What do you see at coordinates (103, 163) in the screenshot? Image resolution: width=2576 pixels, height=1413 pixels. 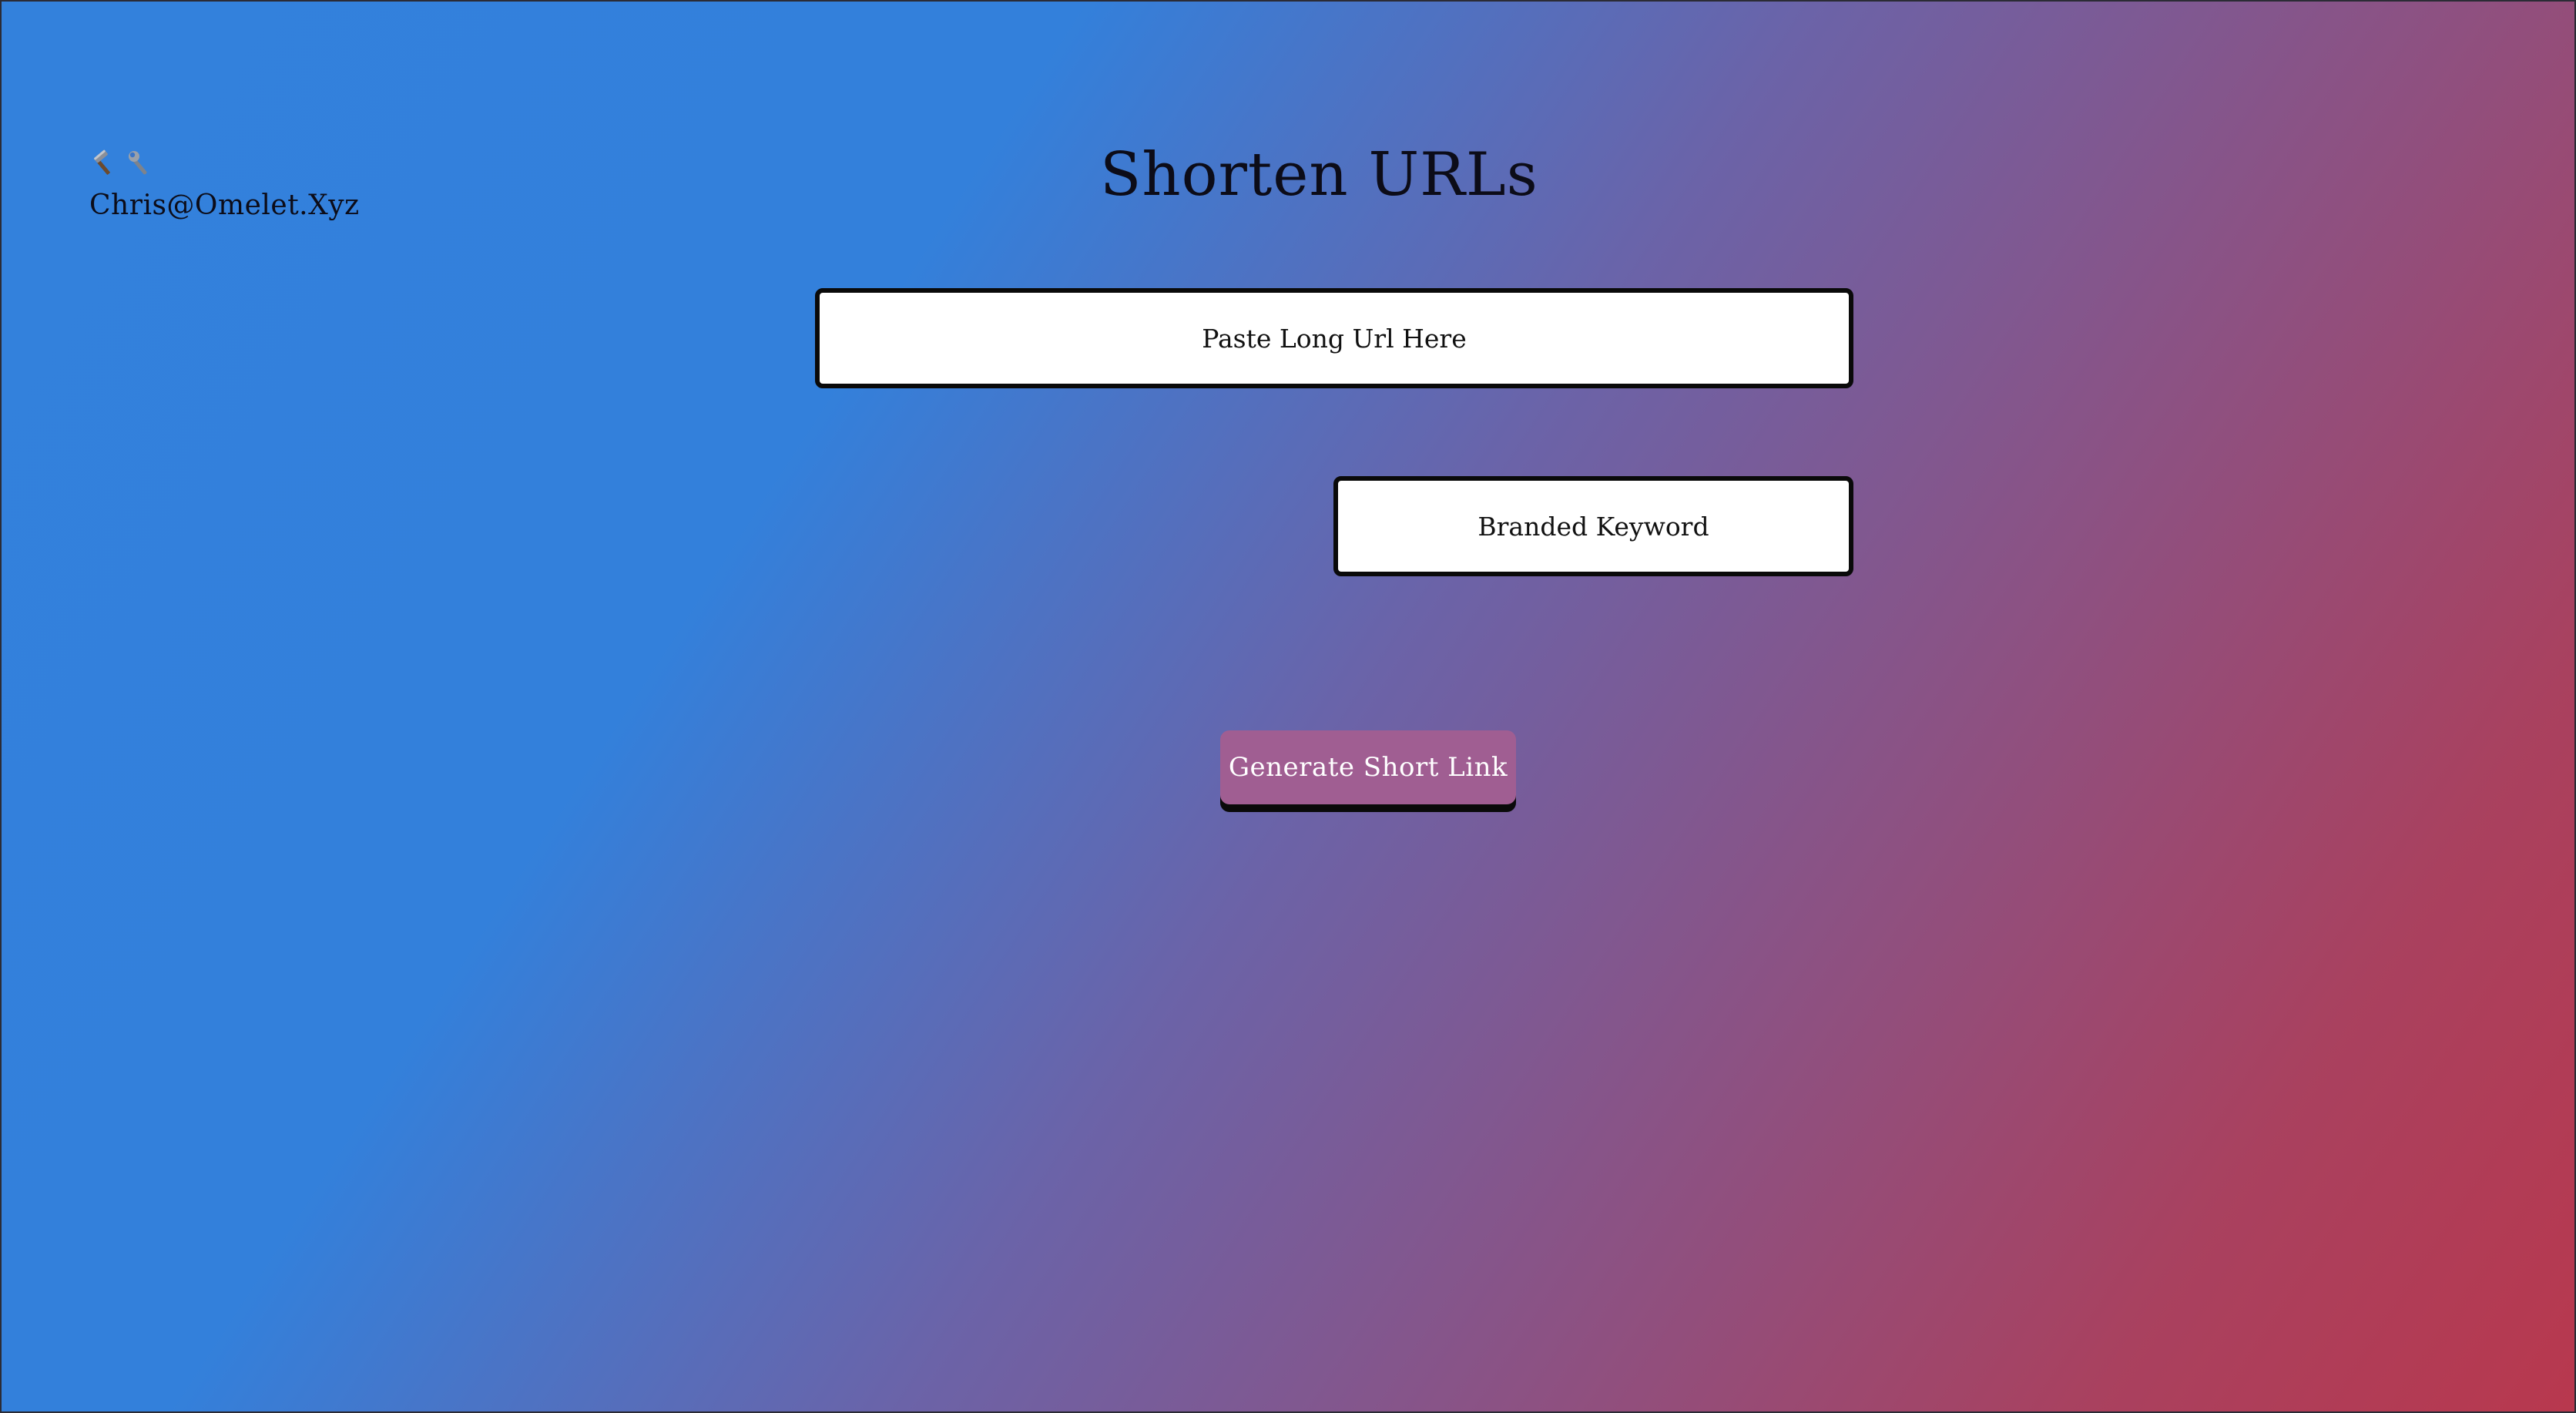 I see `hammer-icon` at bounding box center [103, 163].